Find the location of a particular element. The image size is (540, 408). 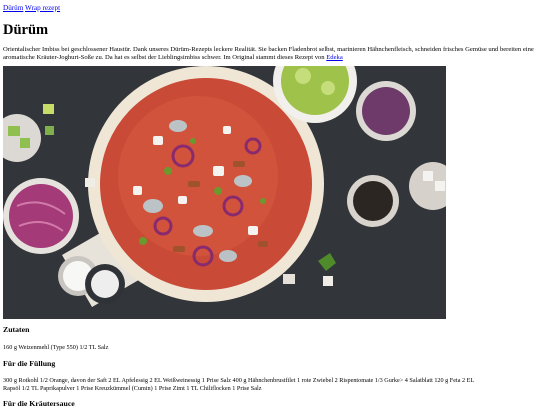

zutaten-list: 160 g Weizenmehl (Type 550) 1/2 TL Salz is located at coordinates (56, 347).